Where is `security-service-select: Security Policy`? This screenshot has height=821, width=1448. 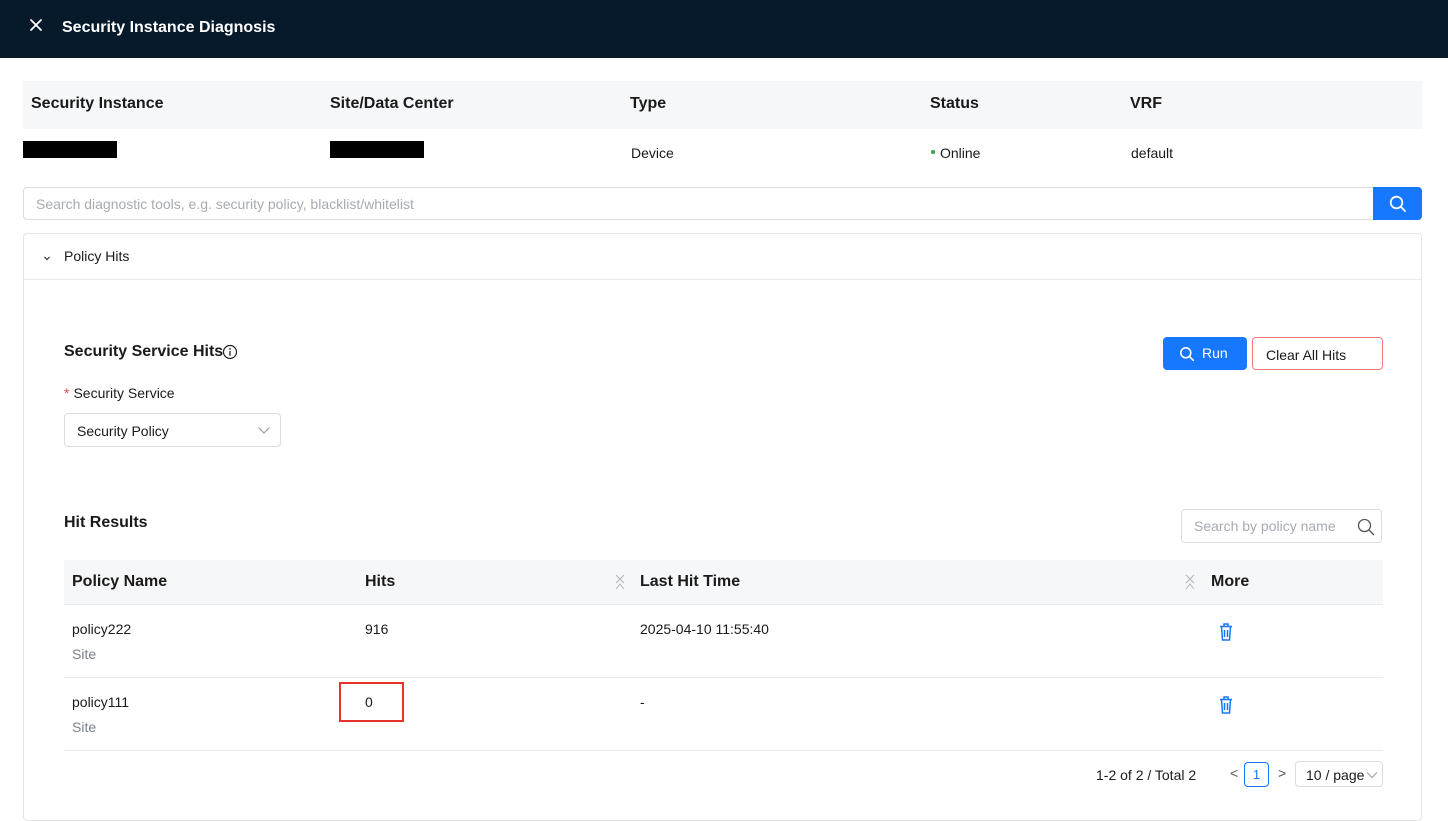
security-service-select: Security Policy is located at coordinates (172, 430).